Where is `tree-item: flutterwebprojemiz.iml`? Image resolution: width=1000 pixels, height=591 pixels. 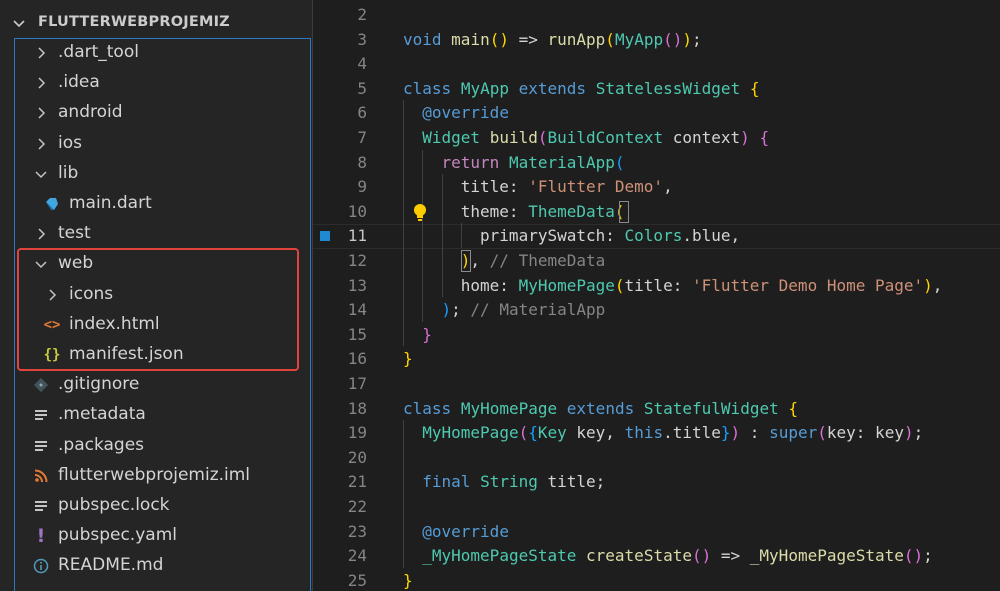 tree-item: flutterwebprojemiz.iml is located at coordinates (156, 476).